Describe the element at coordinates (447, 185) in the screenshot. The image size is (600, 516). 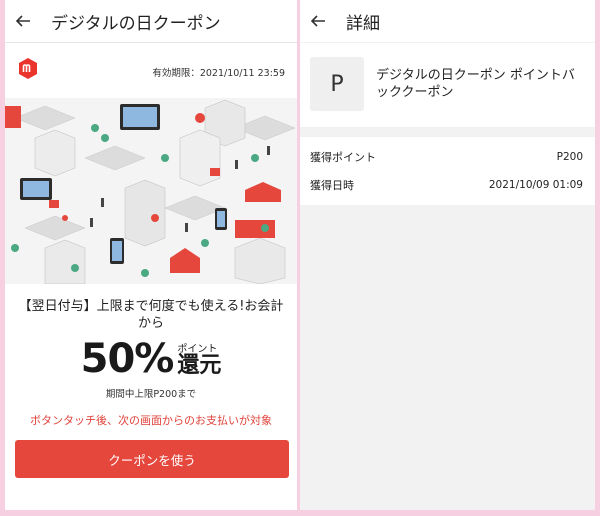
I see `detail-row-date: 獲得日時 2021/10/09 01:09` at that location.